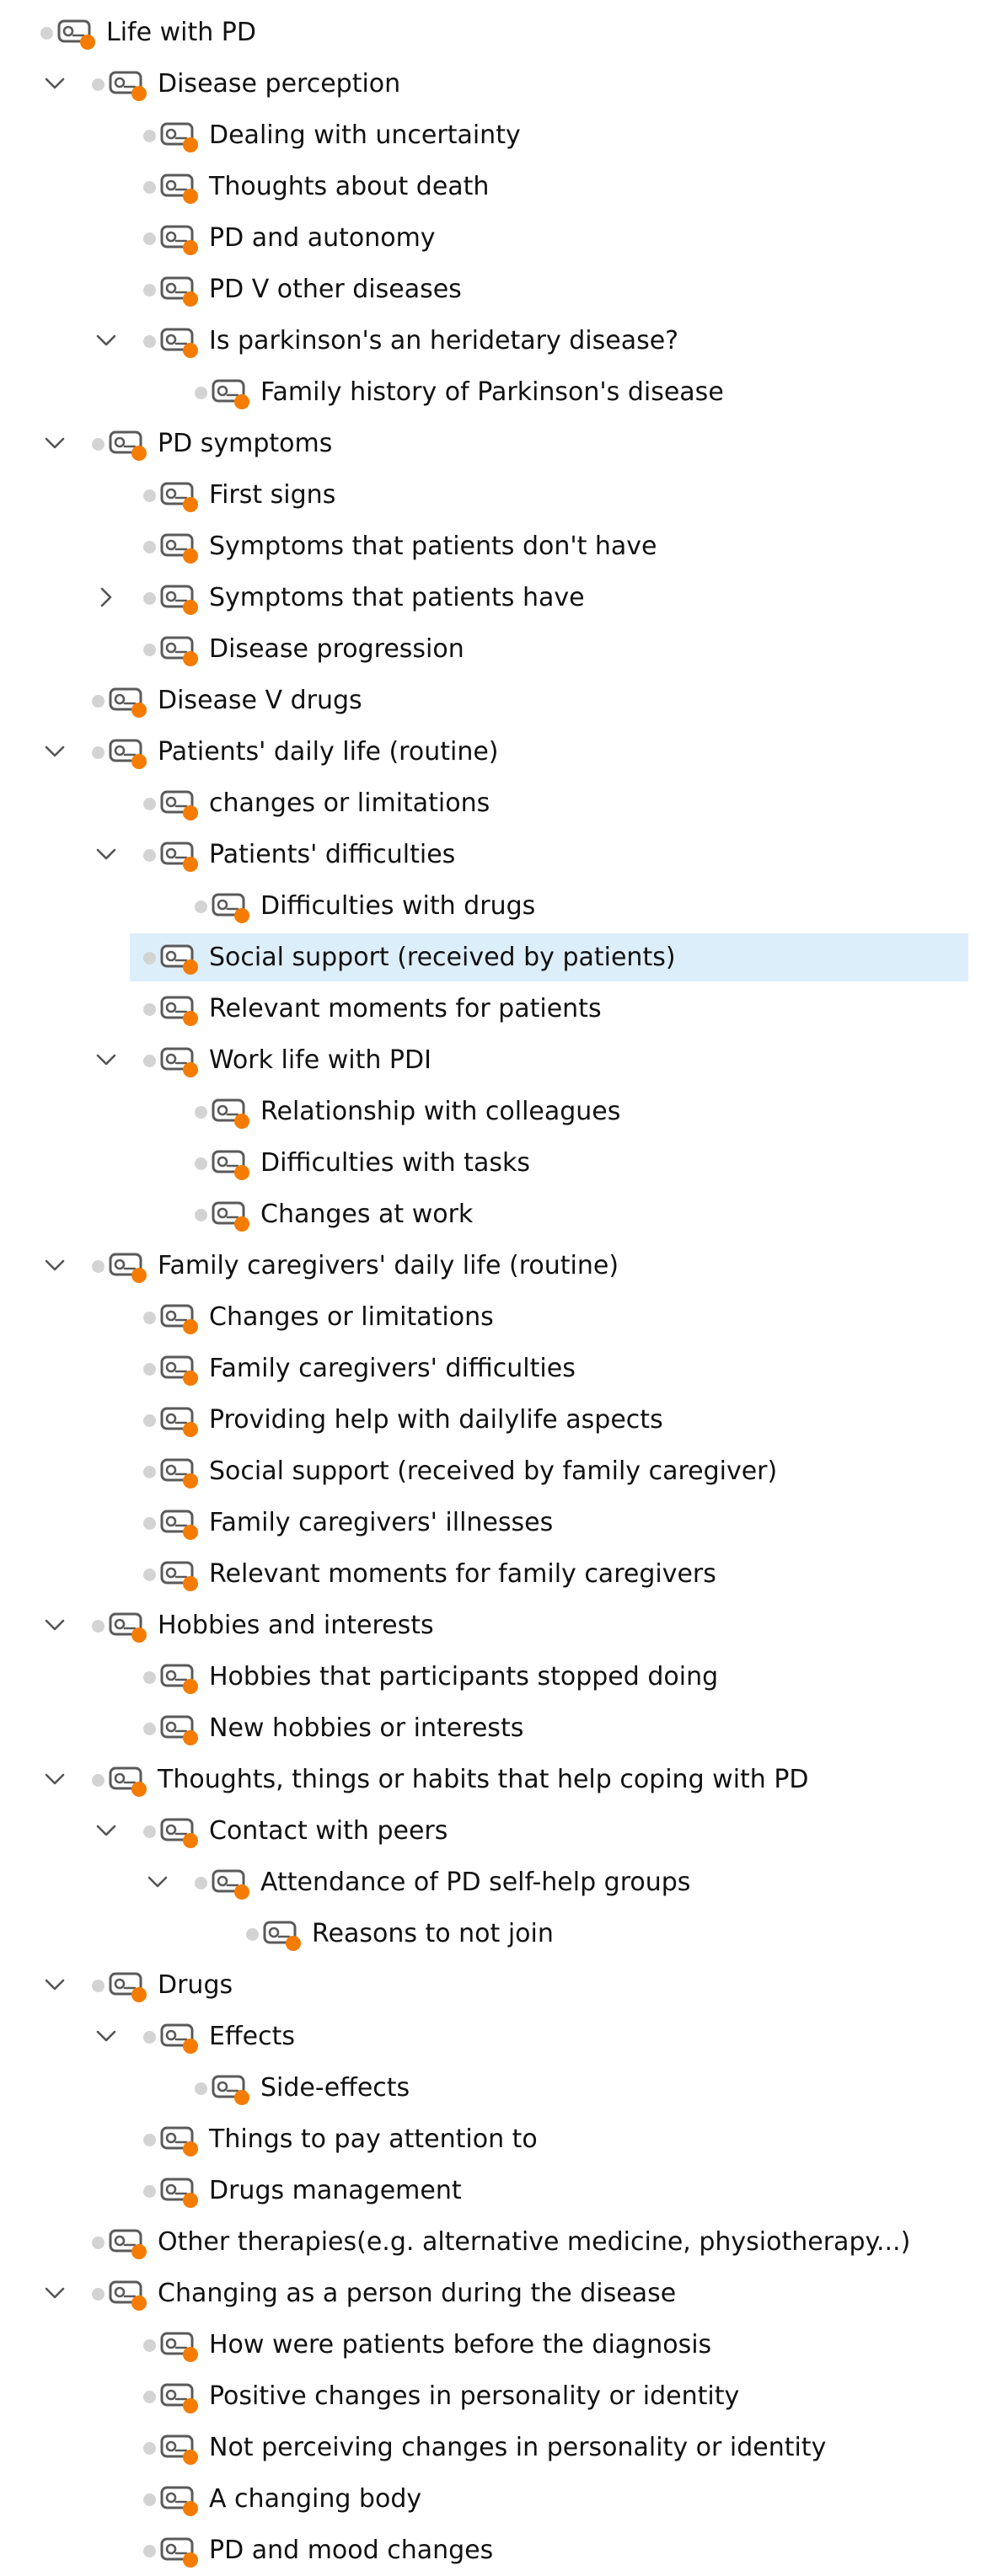 This screenshot has height=2576, width=997. What do you see at coordinates (367, 1728) in the screenshot?
I see `tree-item-label: New hobbies or interests` at bounding box center [367, 1728].